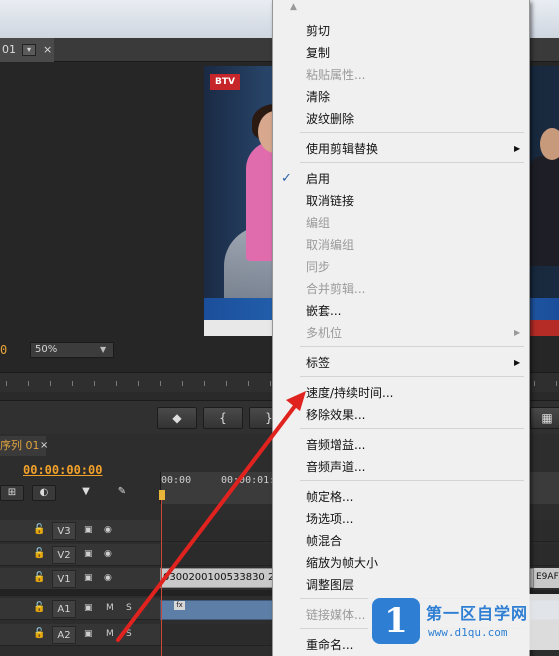  What do you see at coordinates (80, 531) in the screenshot?
I see `track-header-v3: 🔓 V3 ▣ ◉` at bounding box center [80, 531].